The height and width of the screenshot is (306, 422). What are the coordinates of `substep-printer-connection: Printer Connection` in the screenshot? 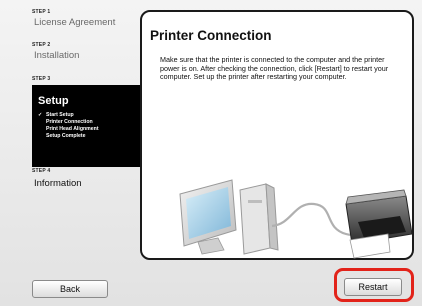 It's located at (69, 122).